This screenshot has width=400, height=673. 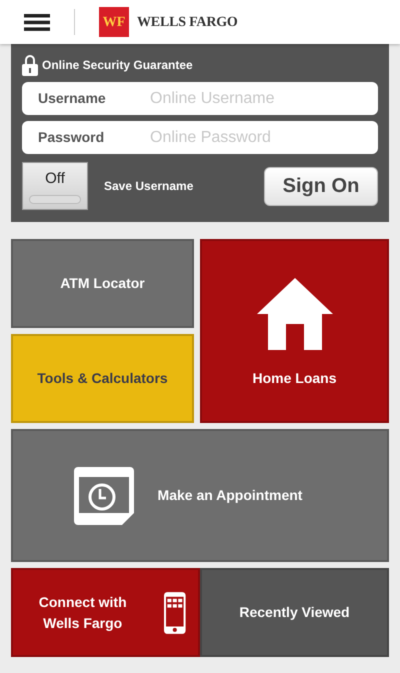 I want to click on toggle-switch: Off, so click(x=55, y=186).